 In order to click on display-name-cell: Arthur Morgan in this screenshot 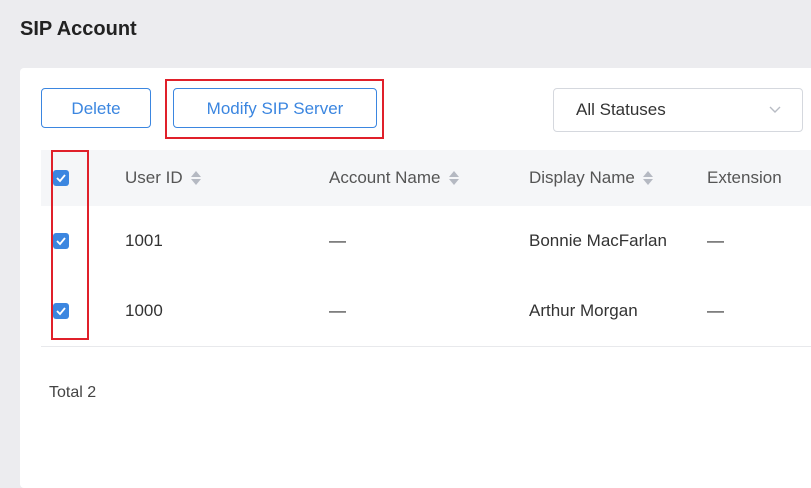, I will do `click(583, 310)`.